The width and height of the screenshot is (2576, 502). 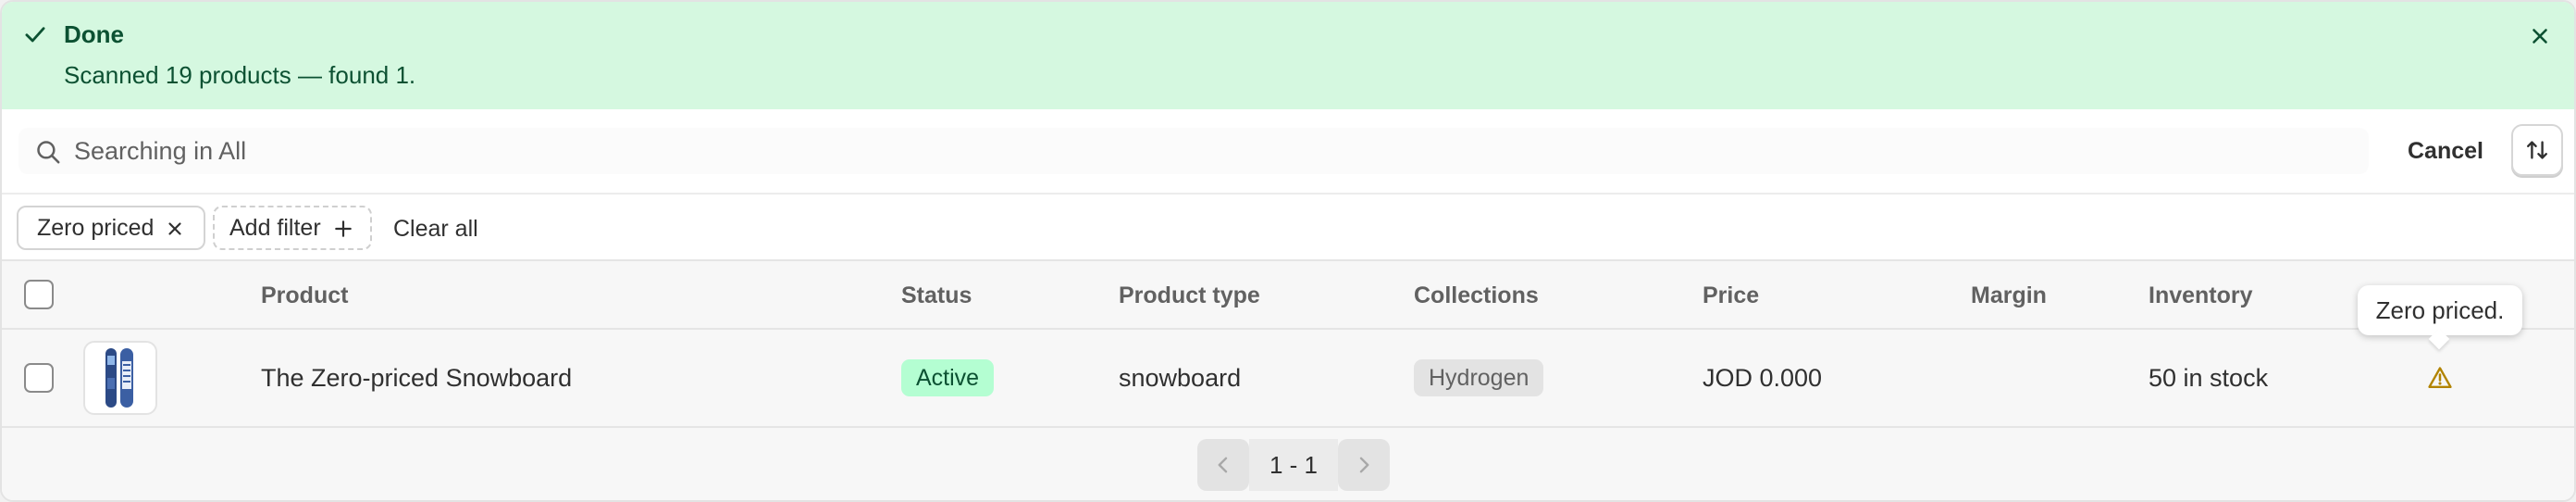 I want to click on add-filter-button: Add filter, so click(x=292, y=228).